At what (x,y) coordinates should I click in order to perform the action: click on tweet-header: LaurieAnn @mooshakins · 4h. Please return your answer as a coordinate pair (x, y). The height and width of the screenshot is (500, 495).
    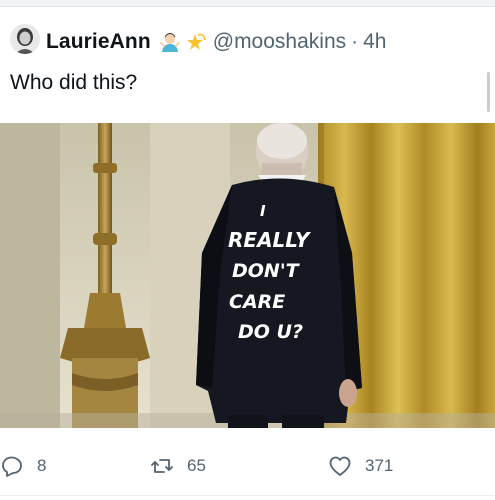
    Looking at the image, I should click on (216, 42).